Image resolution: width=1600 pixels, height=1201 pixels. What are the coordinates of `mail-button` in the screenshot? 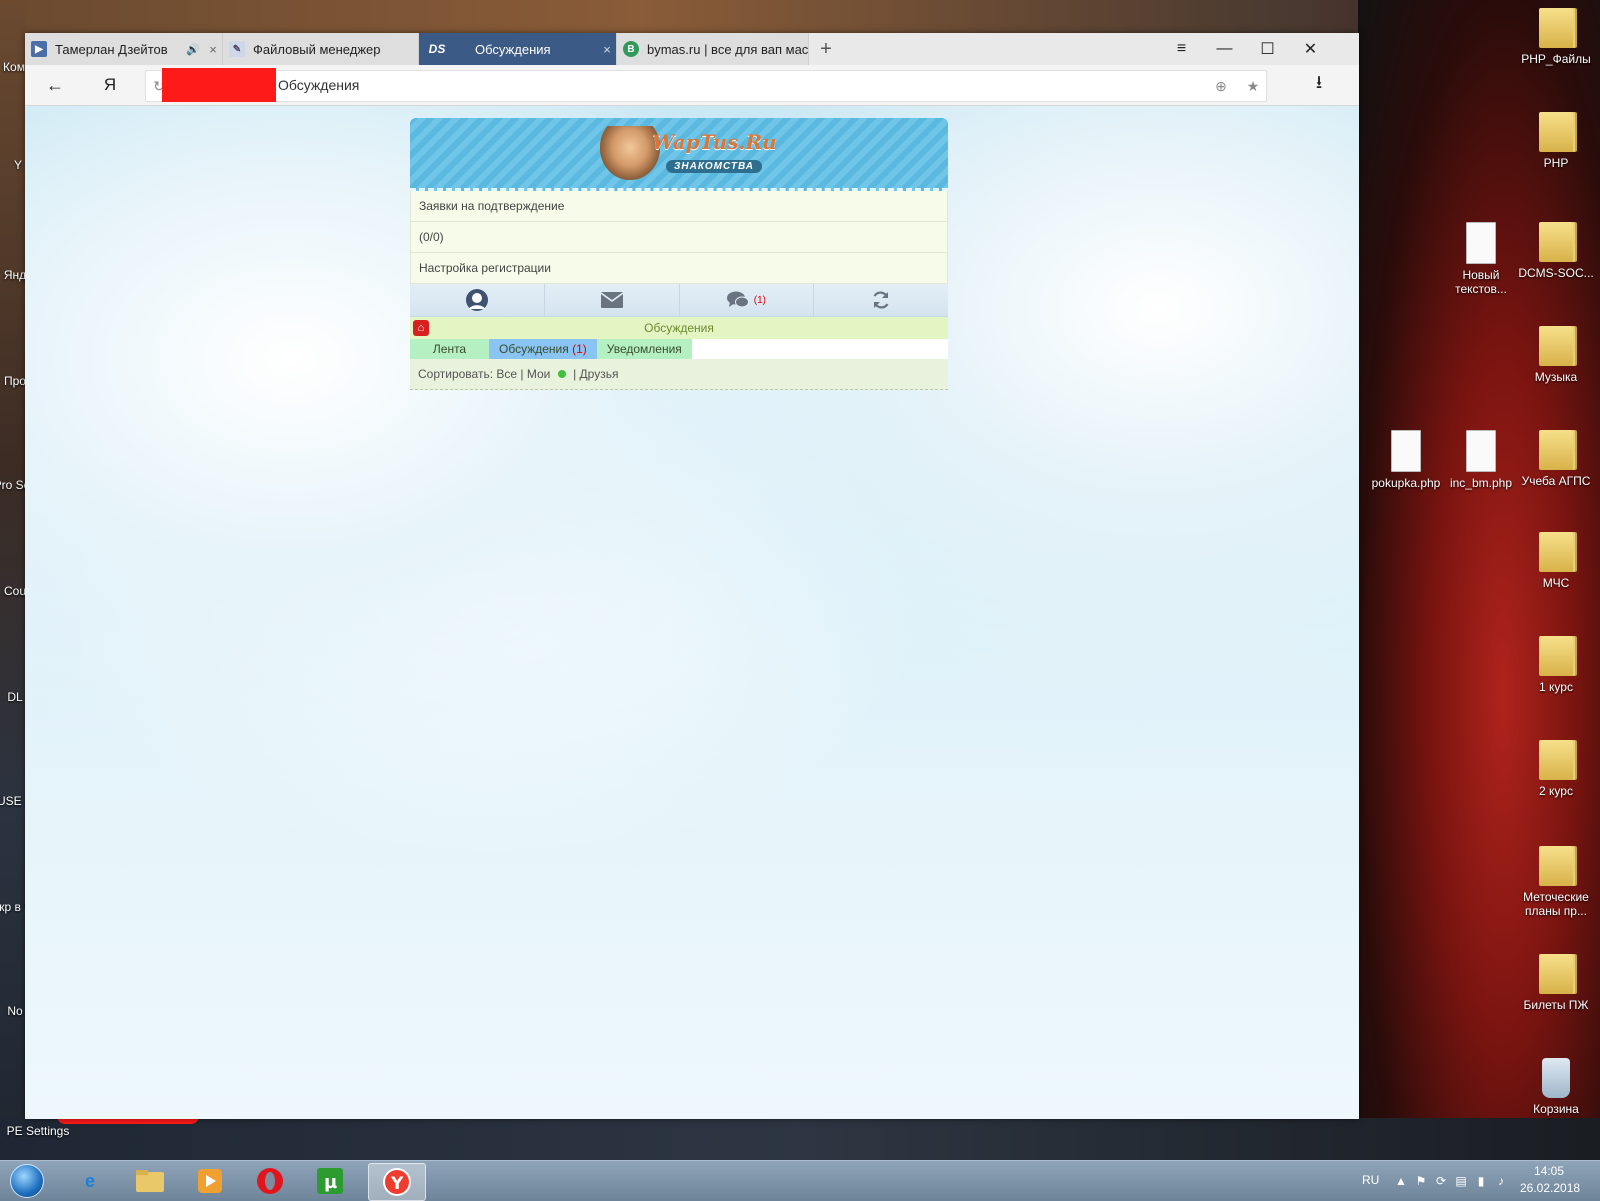 It's located at (612, 300).